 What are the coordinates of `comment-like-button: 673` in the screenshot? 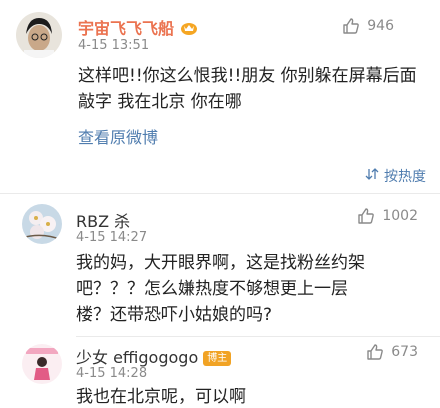 It's located at (392, 352).